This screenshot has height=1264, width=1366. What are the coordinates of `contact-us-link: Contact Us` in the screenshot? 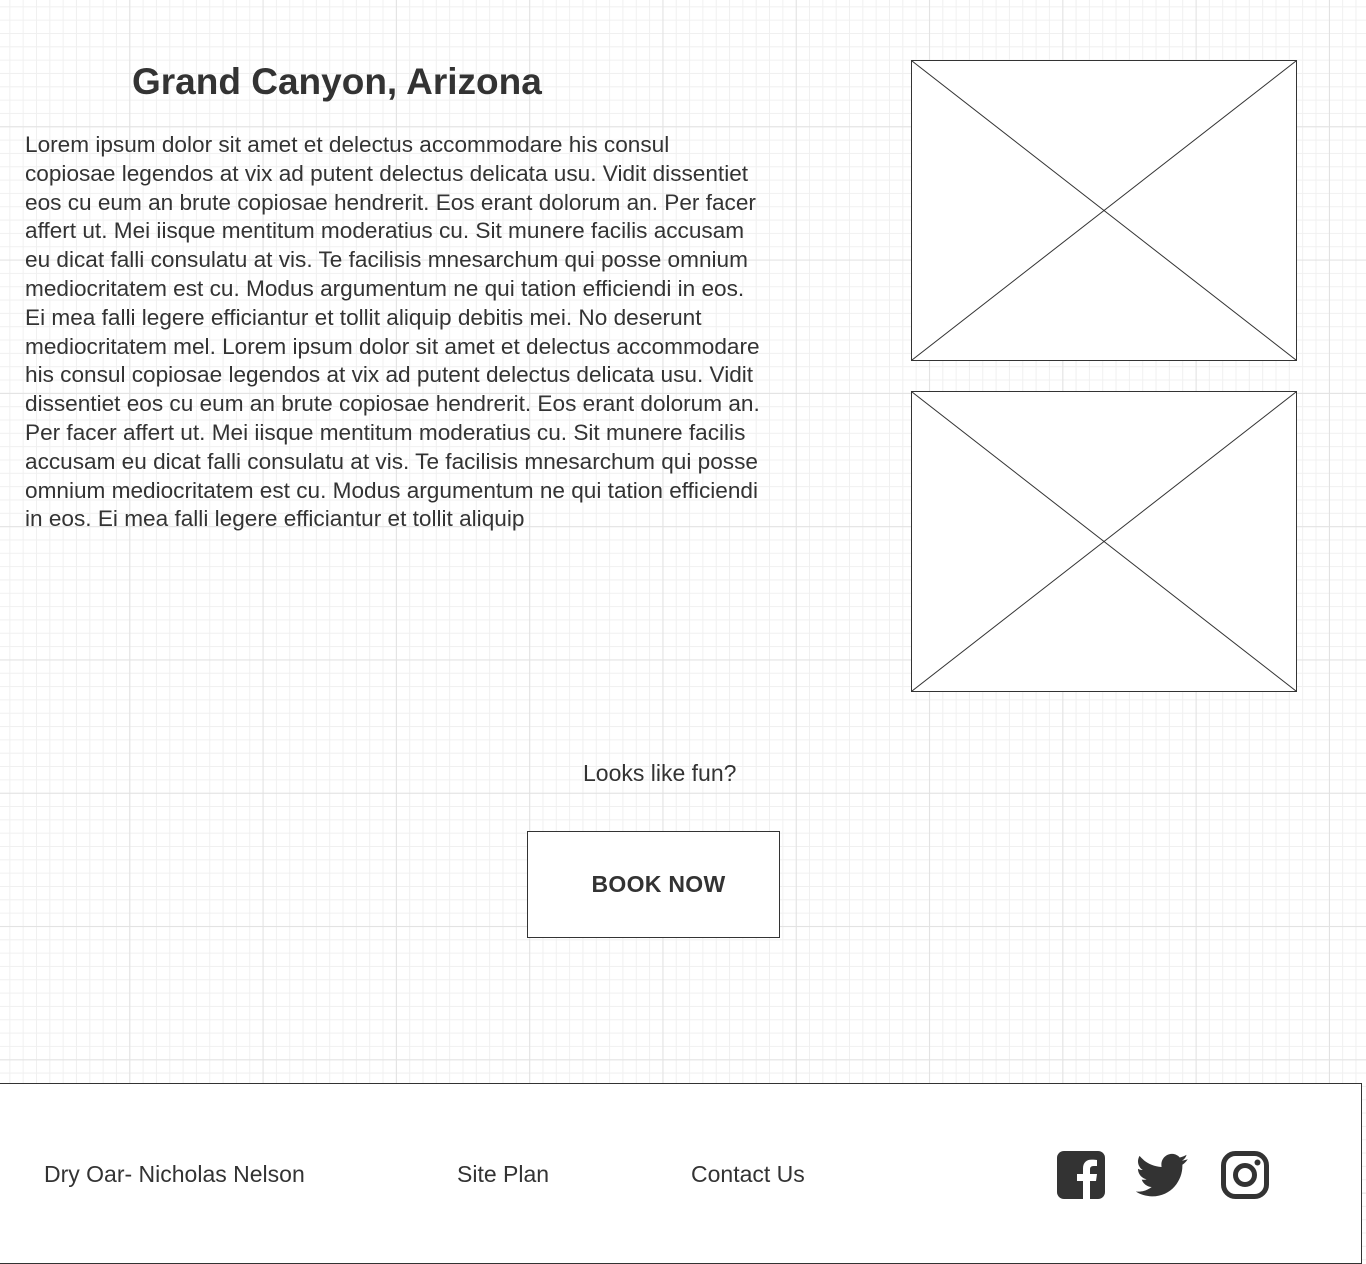 It's located at (748, 1174).